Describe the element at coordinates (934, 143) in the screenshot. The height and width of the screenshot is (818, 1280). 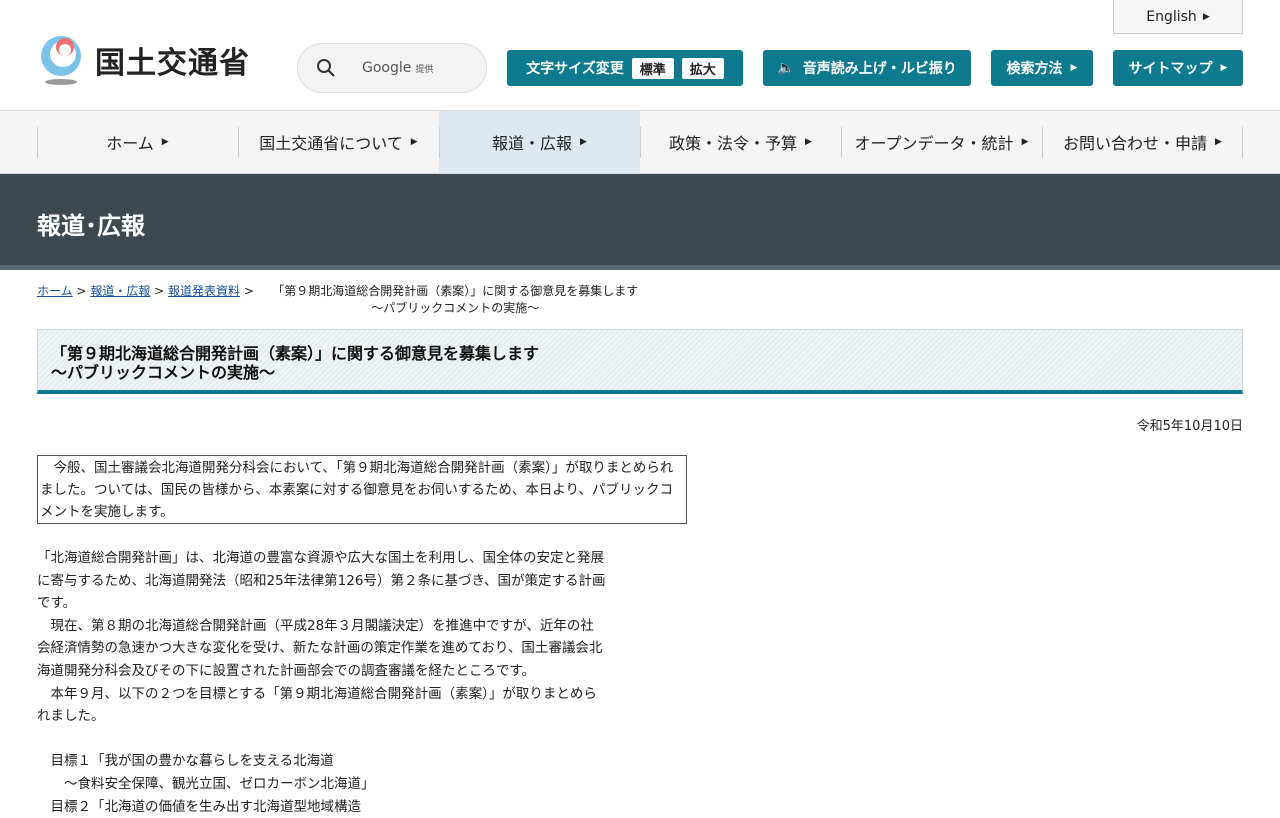
I see `nav-label: オープンデータ・統計` at that location.